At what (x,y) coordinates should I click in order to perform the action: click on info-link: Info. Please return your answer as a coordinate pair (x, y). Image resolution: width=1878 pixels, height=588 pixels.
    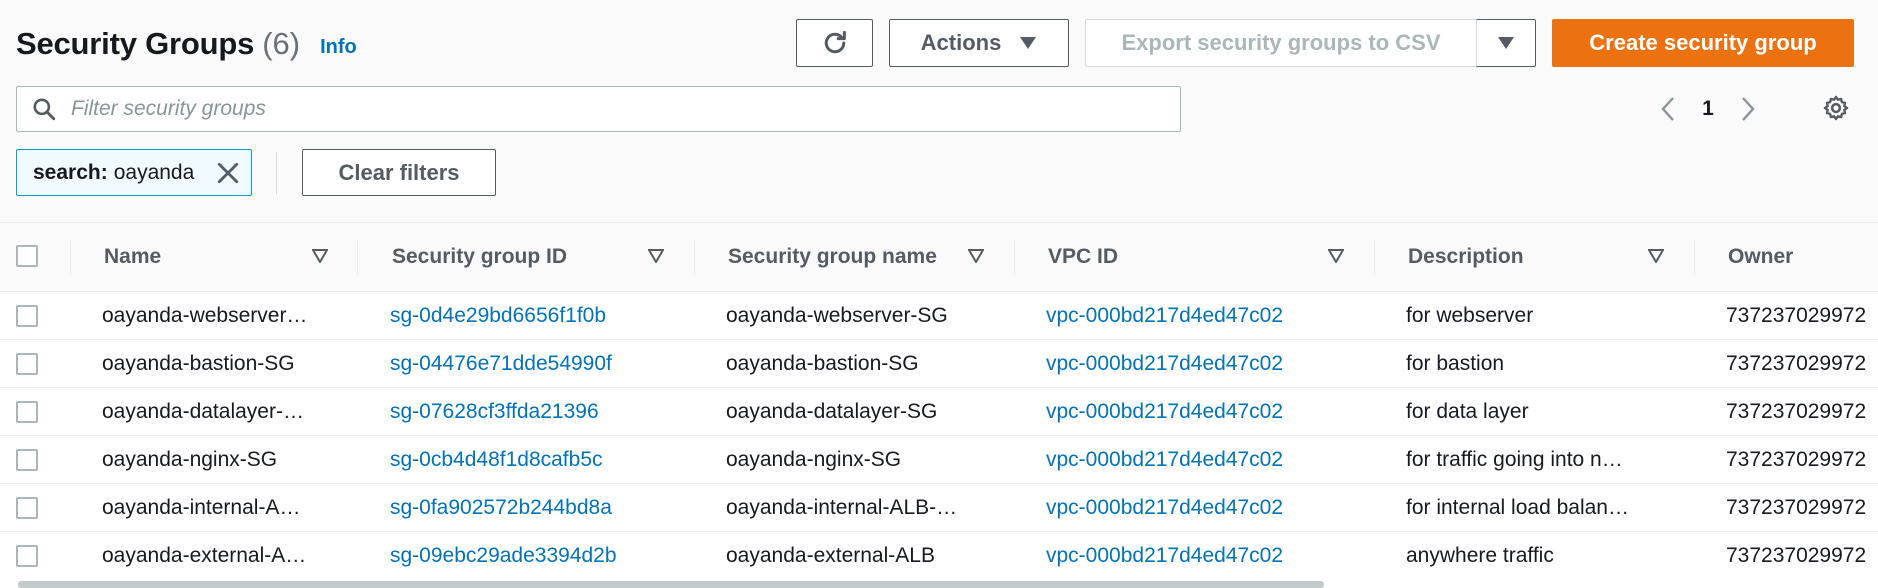
    Looking at the image, I should click on (338, 47).